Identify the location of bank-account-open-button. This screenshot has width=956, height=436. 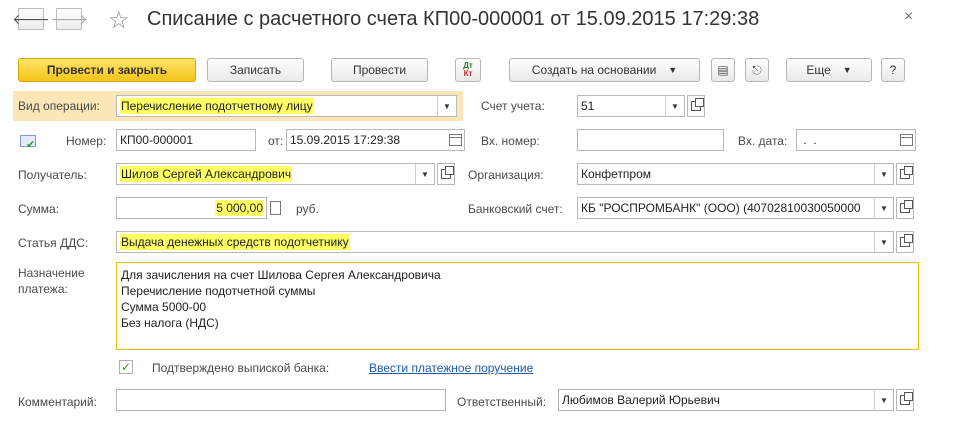
(905, 208).